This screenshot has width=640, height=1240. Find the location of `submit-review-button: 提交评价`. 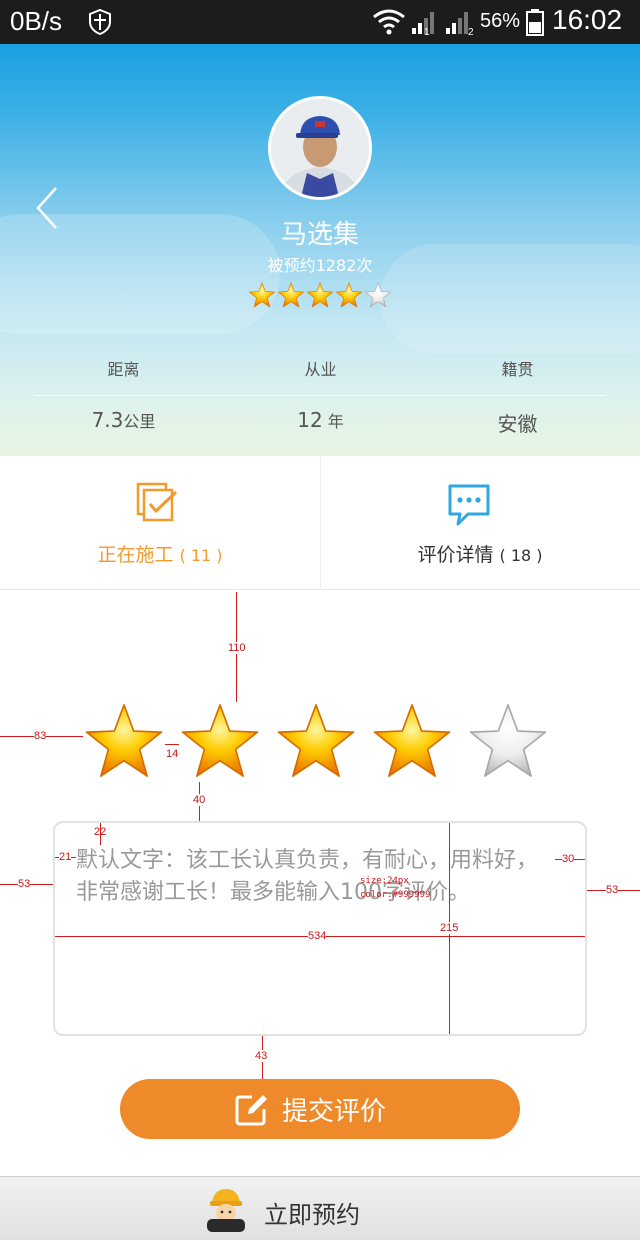

submit-review-button: 提交评价 is located at coordinates (320, 1109).